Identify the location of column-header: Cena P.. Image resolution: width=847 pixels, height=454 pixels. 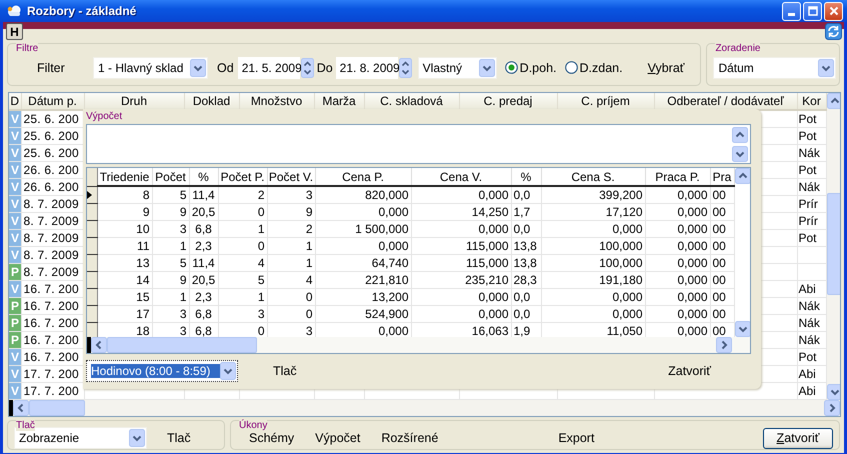
(363, 177).